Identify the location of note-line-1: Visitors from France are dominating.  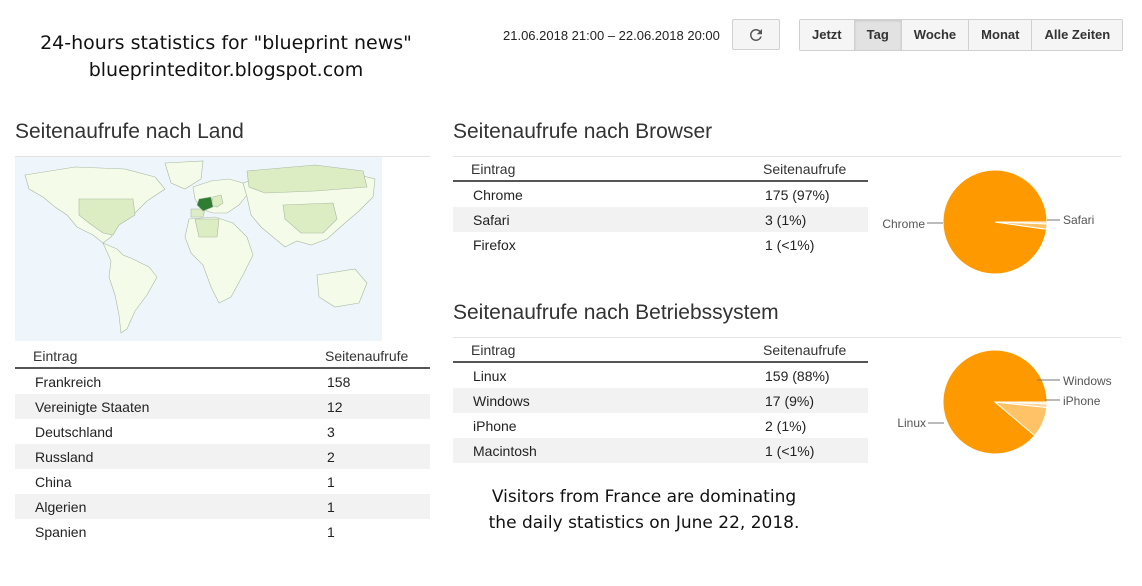
(644, 497).